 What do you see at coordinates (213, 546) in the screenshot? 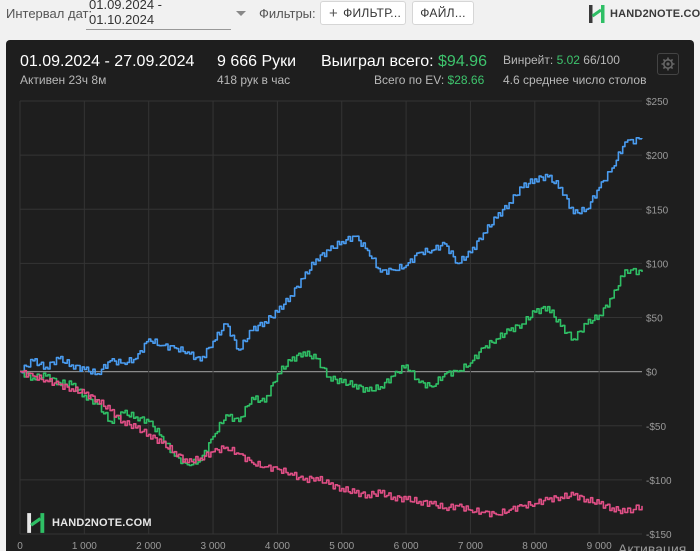
I see `x-tick-label: 3 000` at bounding box center [213, 546].